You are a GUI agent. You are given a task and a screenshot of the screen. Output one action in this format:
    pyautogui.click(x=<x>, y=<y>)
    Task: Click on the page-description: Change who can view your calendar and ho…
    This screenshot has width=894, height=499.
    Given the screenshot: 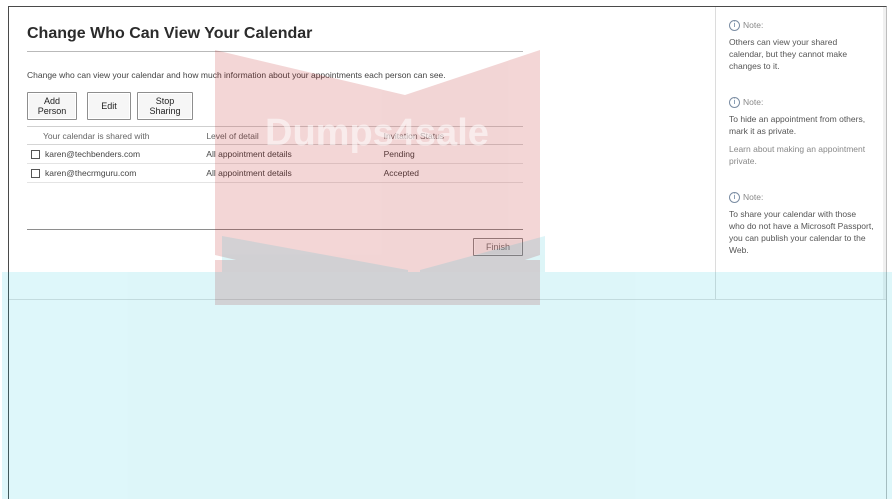 What is the action you would take?
    pyautogui.click(x=236, y=75)
    